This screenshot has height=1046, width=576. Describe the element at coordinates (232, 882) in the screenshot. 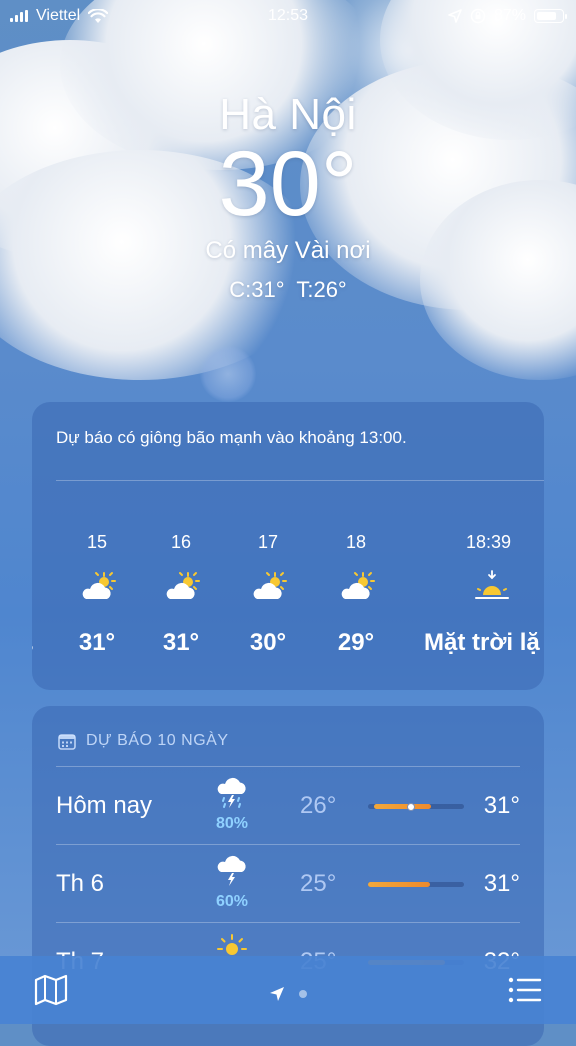

I see `thunderstorm-icon: 60%` at that location.